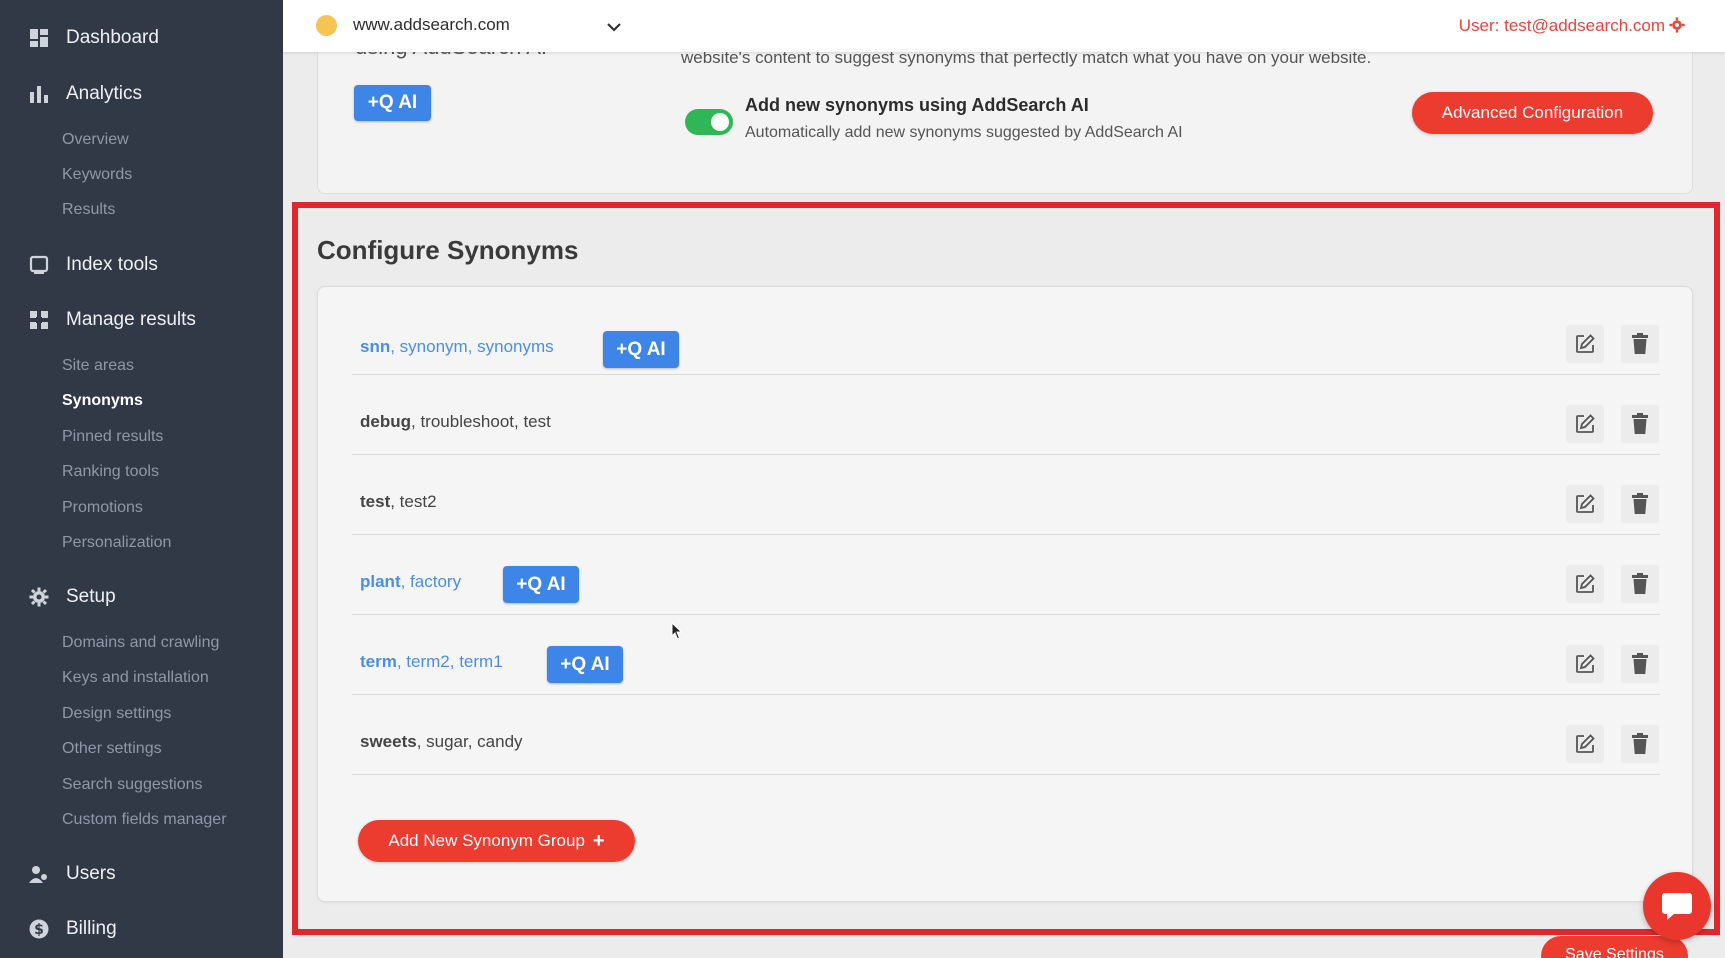  Describe the element at coordinates (448, 250) in the screenshot. I see `section-title: Configure Synonyms` at that location.